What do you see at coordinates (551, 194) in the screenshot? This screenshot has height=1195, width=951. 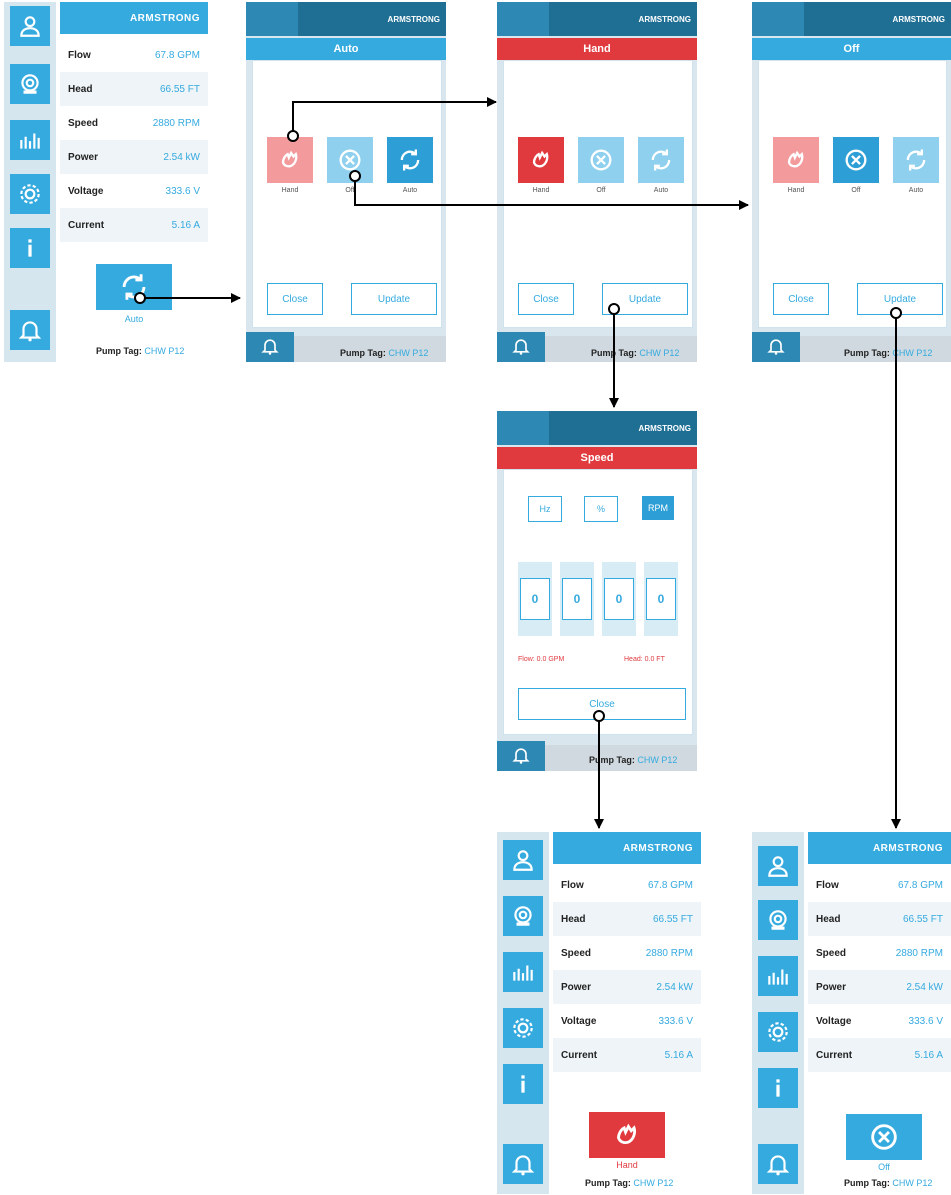 I see `arrow-off-to-off-dialog` at bounding box center [551, 194].